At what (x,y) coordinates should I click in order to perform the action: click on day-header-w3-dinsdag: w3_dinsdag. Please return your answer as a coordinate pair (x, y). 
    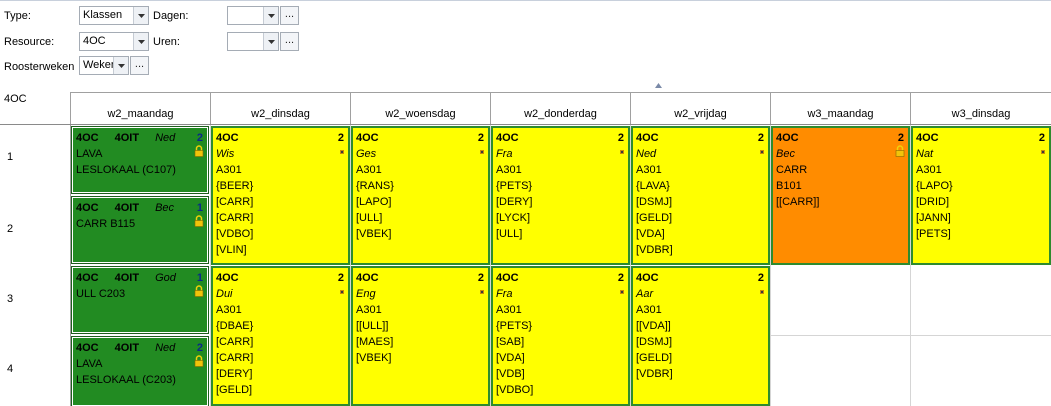
    Looking at the image, I should click on (980, 108).